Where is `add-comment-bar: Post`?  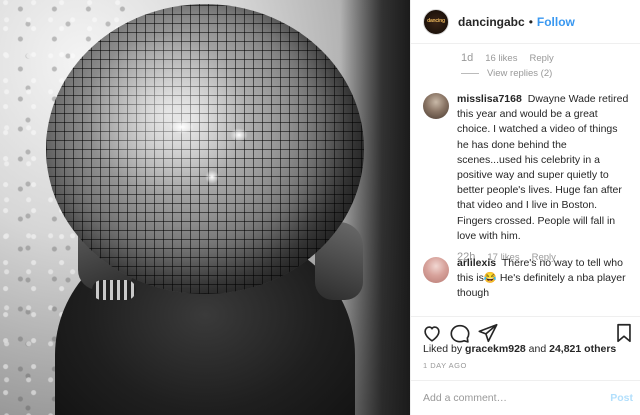
add-comment-bar: Post is located at coordinates (525, 397).